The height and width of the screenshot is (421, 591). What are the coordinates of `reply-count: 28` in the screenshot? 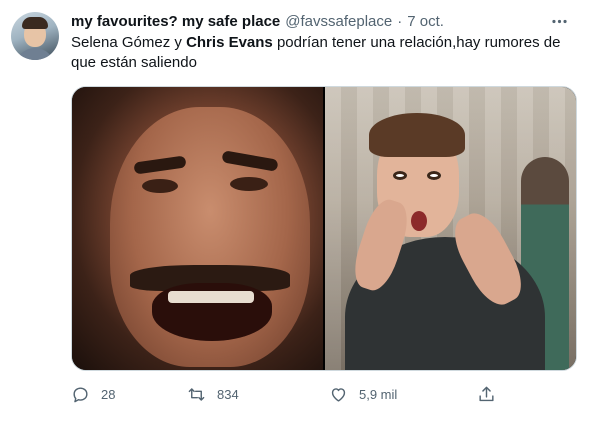 It's located at (108, 394).